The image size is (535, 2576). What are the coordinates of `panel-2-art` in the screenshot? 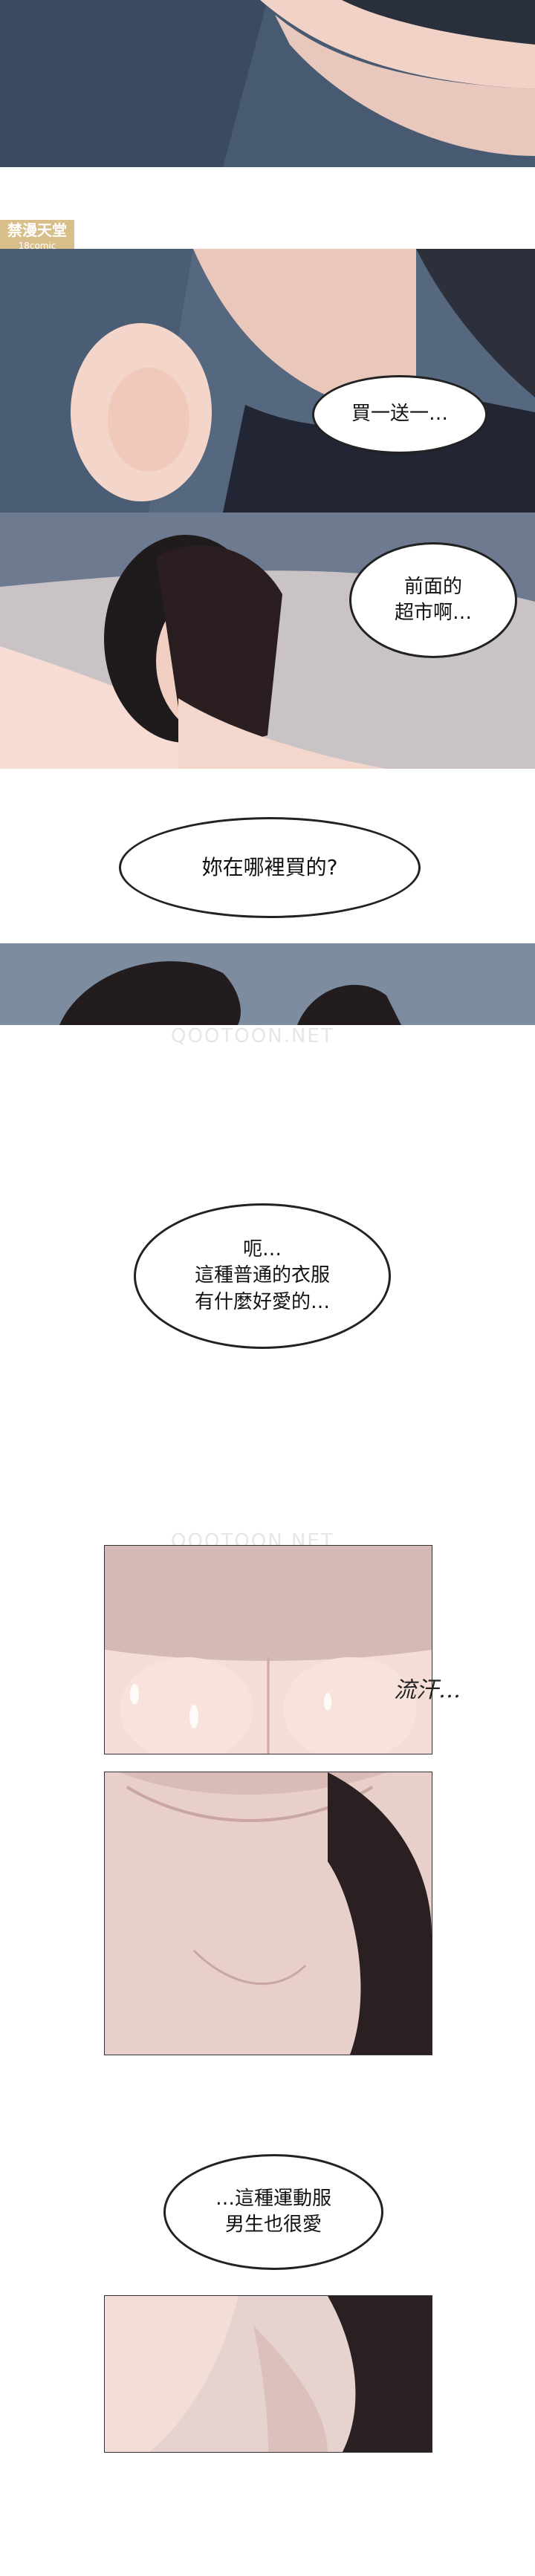 It's located at (267, 381).